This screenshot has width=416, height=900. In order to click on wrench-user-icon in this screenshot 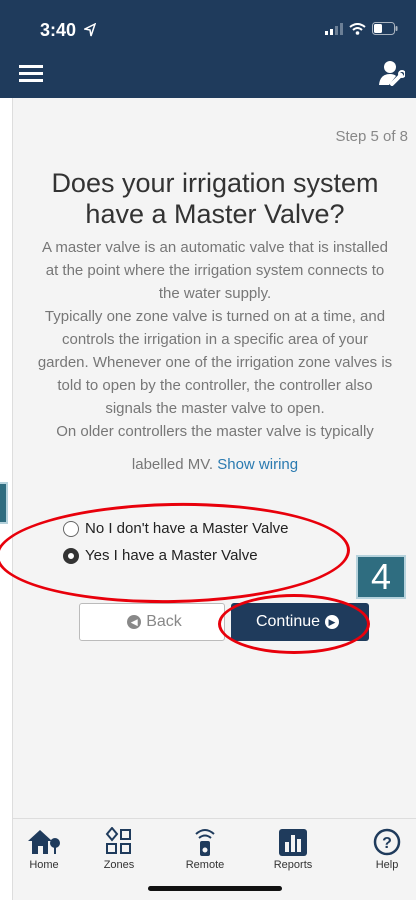, I will do `click(392, 73)`.